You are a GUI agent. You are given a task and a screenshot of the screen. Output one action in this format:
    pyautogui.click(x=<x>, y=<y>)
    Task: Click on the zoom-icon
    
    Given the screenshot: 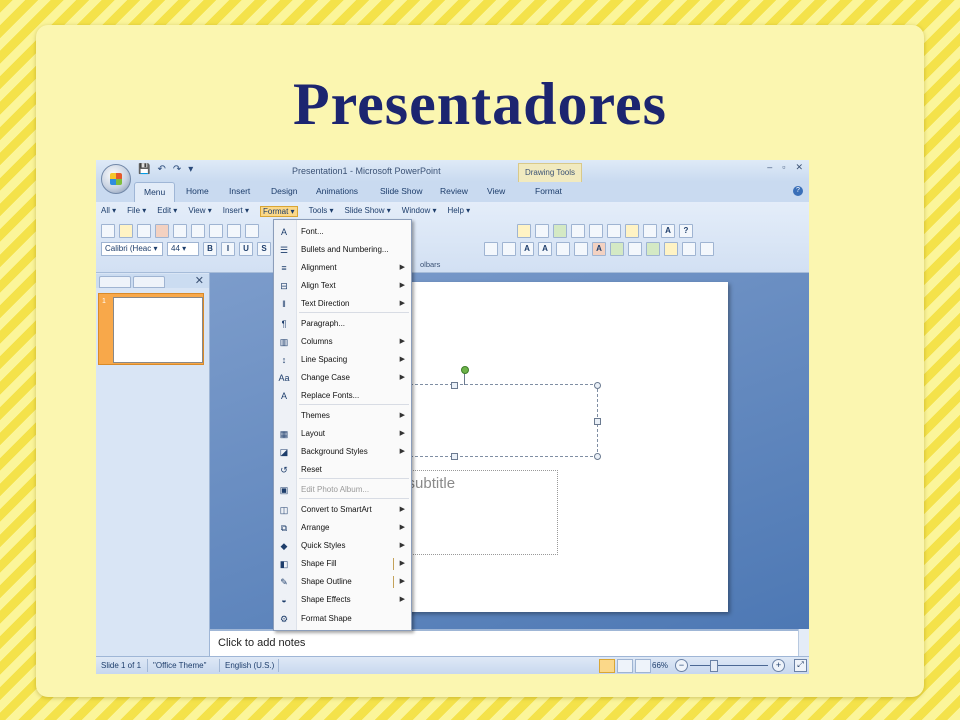 What is the action you would take?
    pyautogui.click(x=614, y=230)
    